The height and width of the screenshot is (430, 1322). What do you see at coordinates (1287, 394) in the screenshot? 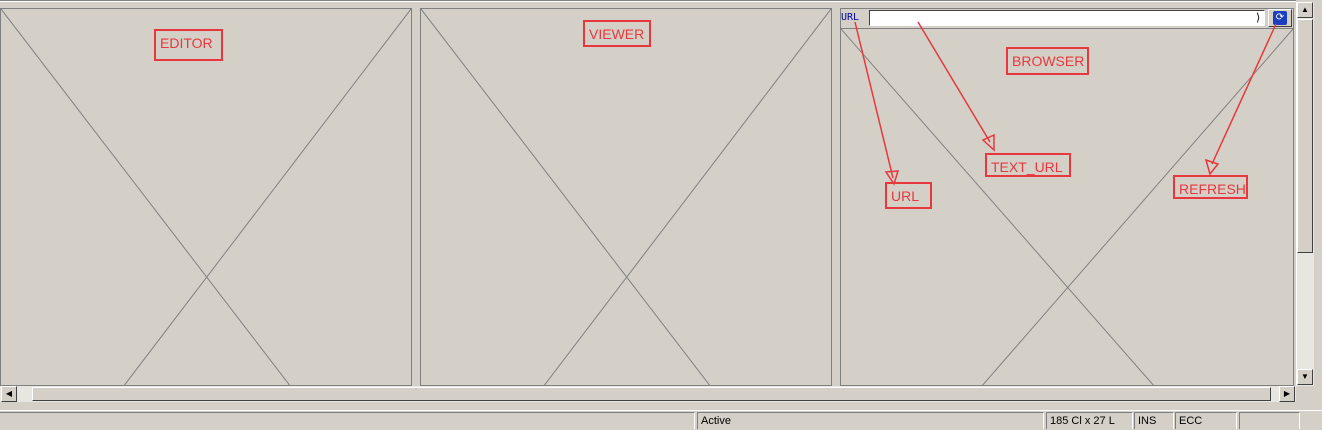
I see `scroll-right-button: ▶` at bounding box center [1287, 394].